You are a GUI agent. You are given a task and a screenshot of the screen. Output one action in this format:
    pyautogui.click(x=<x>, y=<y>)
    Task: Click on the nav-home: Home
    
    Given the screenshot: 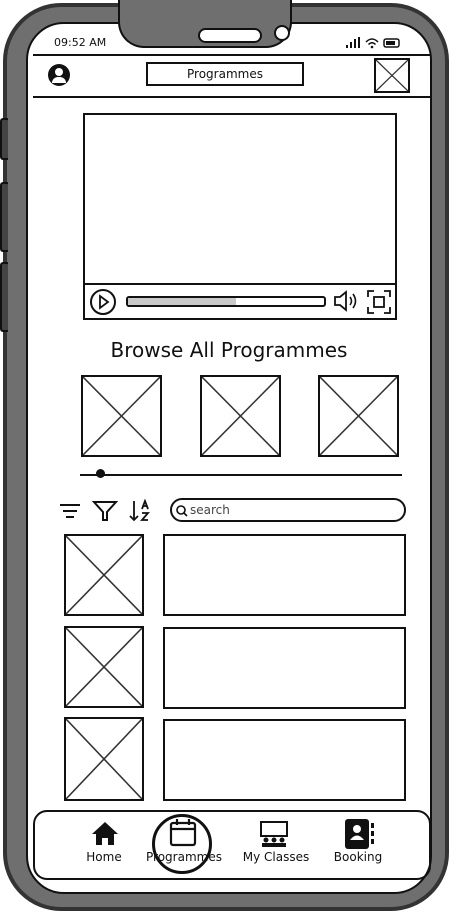 What is the action you would take?
    pyautogui.click(x=104, y=857)
    